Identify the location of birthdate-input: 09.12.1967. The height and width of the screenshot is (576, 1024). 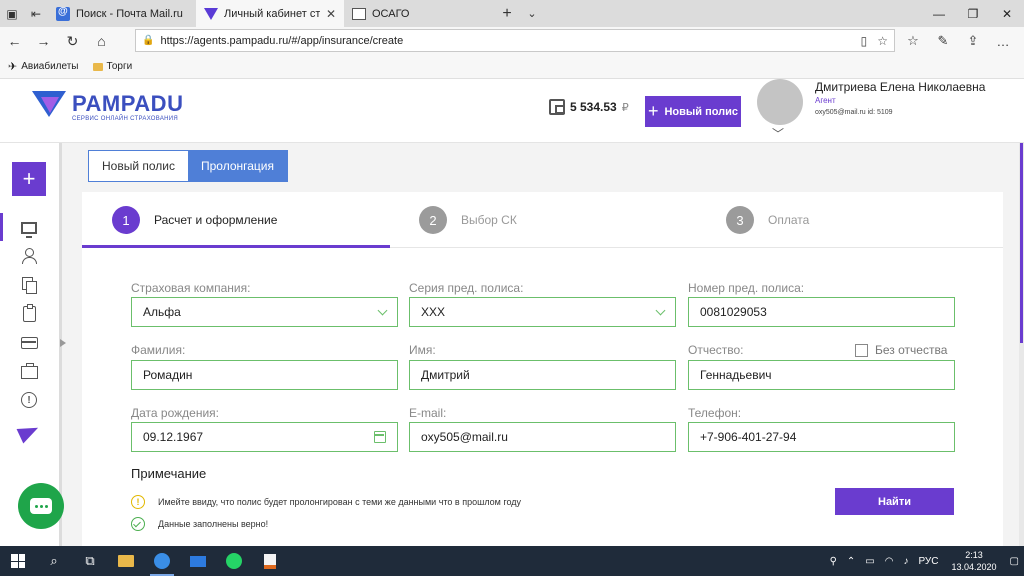
(264, 437).